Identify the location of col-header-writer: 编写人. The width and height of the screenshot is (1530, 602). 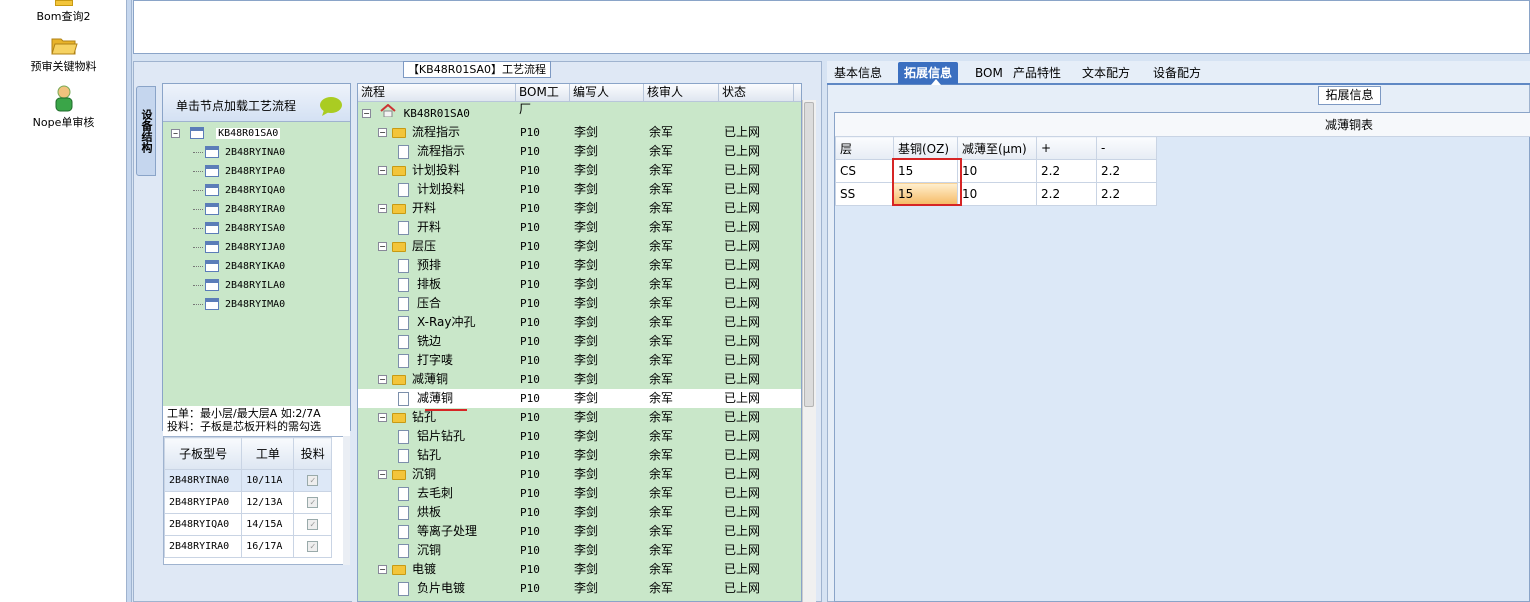
(607, 93).